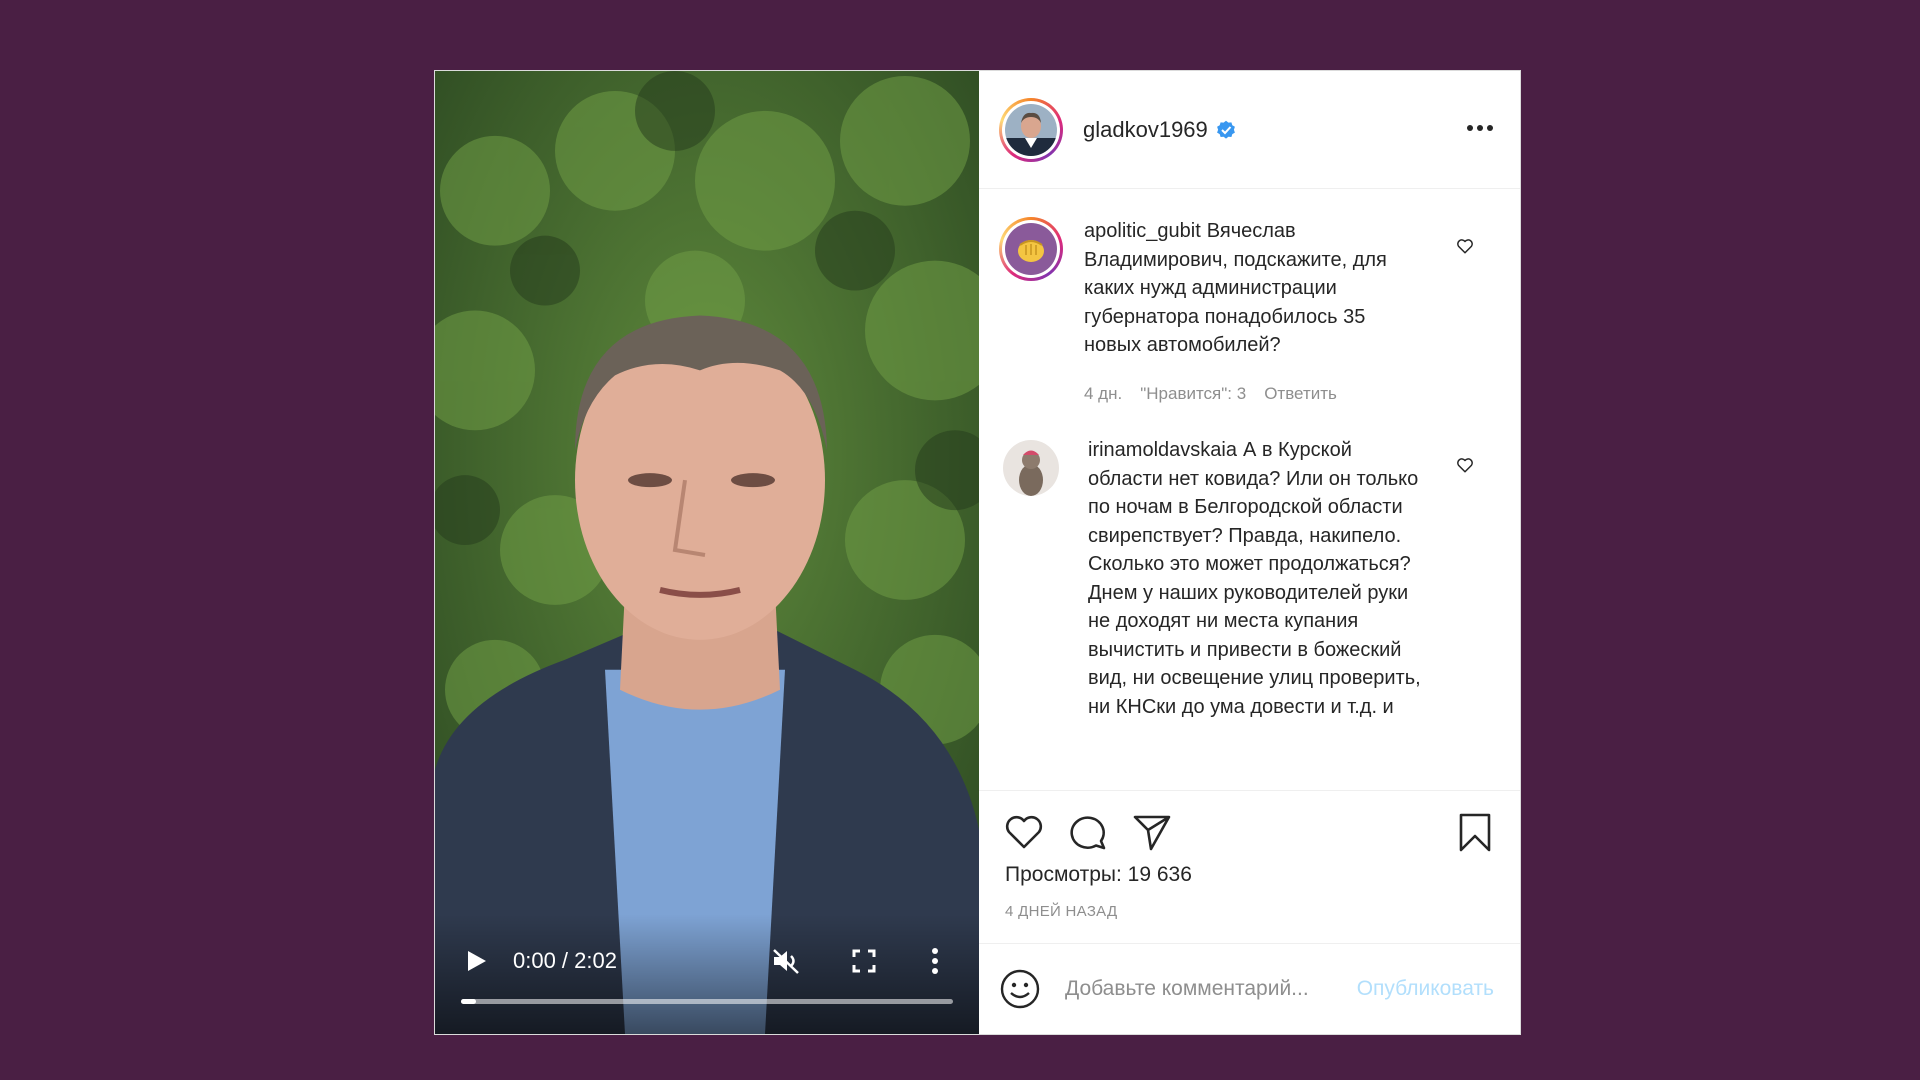  What do you see at coordinates (1024, 832) in the screenshot?
I see `heart-icon` at bounding box center [1024, 832].